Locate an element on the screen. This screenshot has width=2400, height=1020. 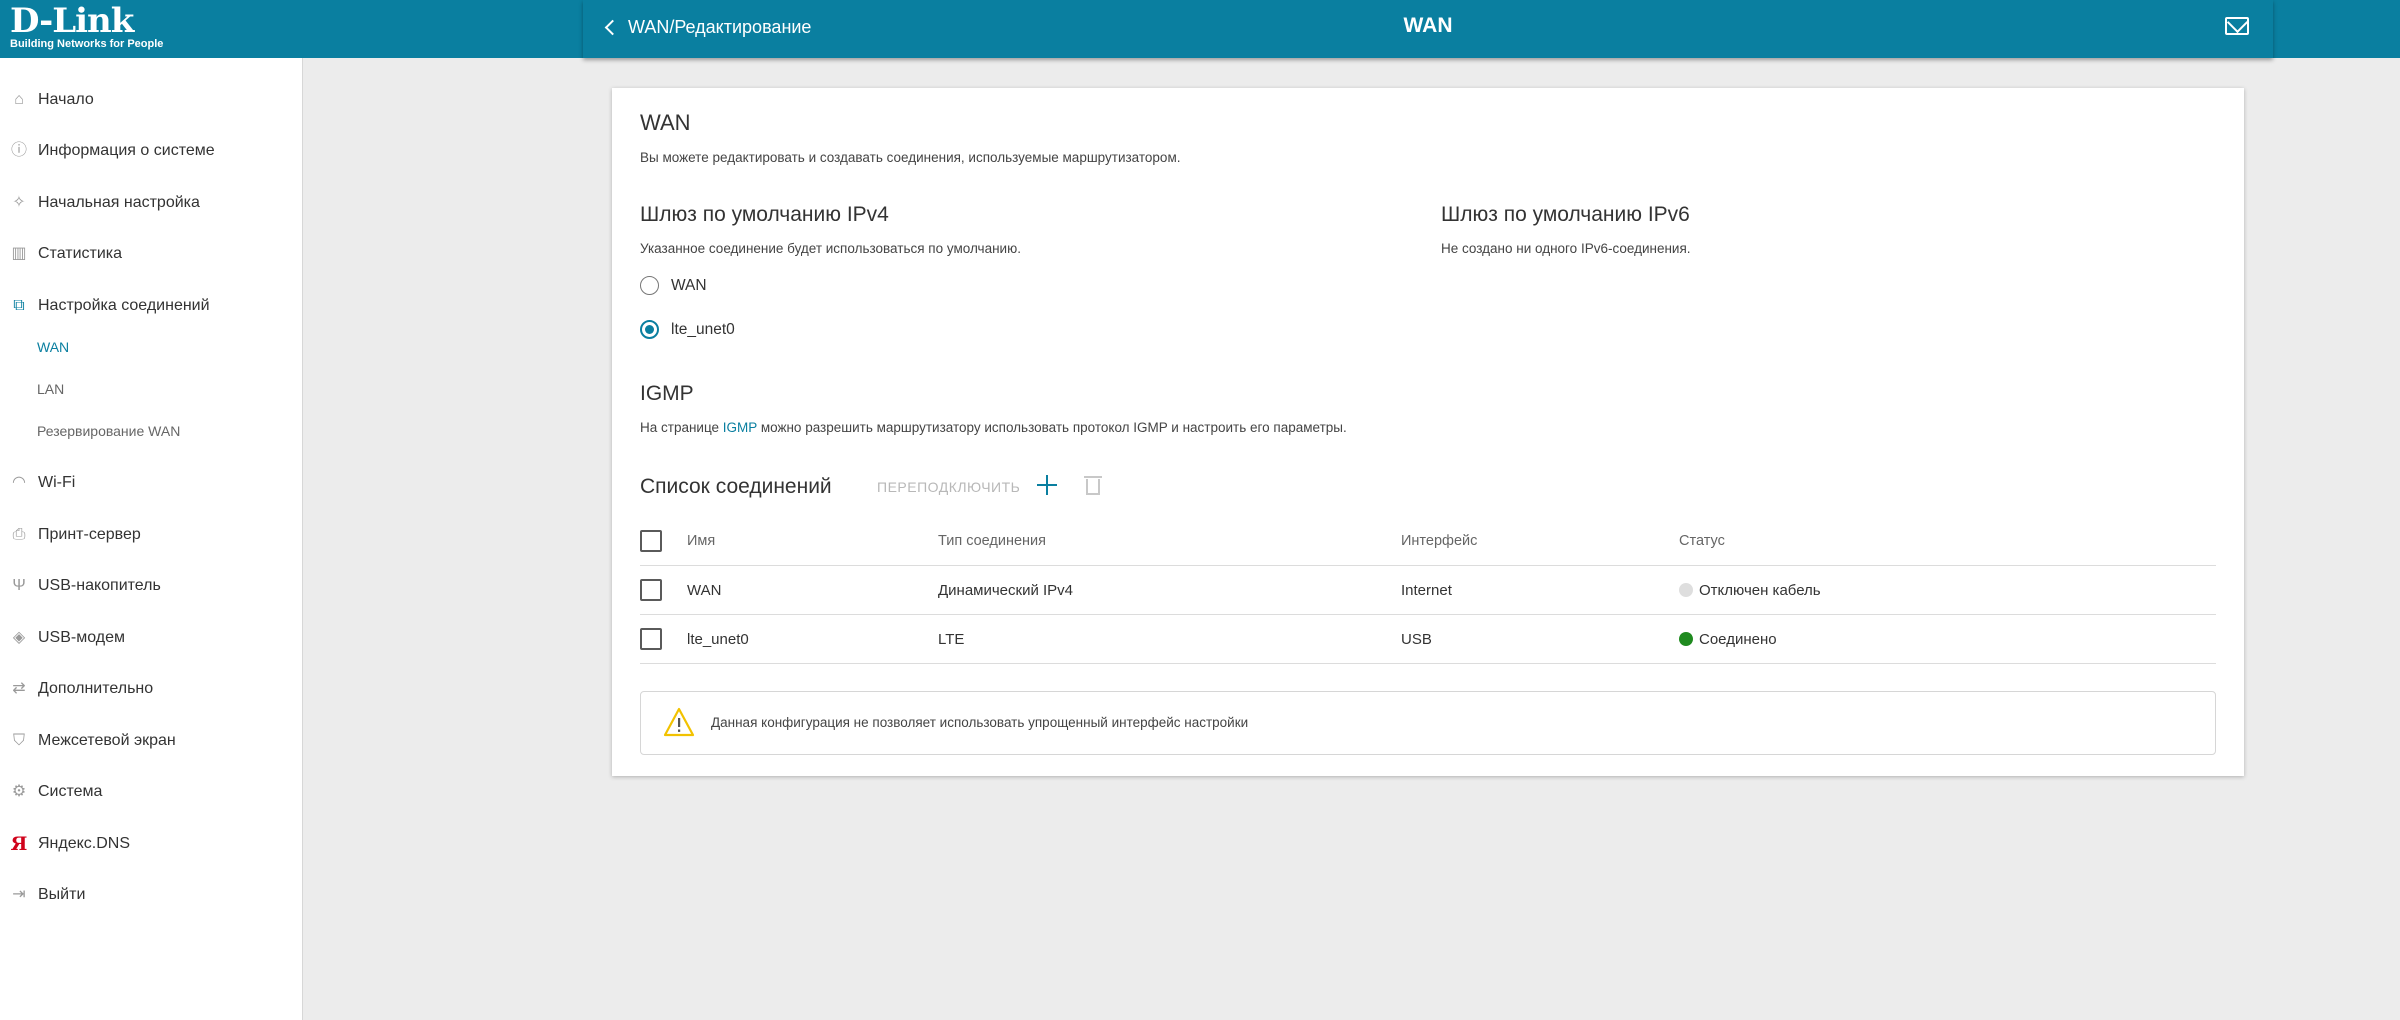
trash-can is located at coordinates (1093, 487).